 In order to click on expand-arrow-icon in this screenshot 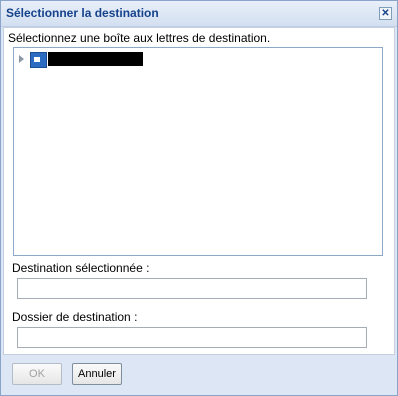, I will do `click(21, 59)`.